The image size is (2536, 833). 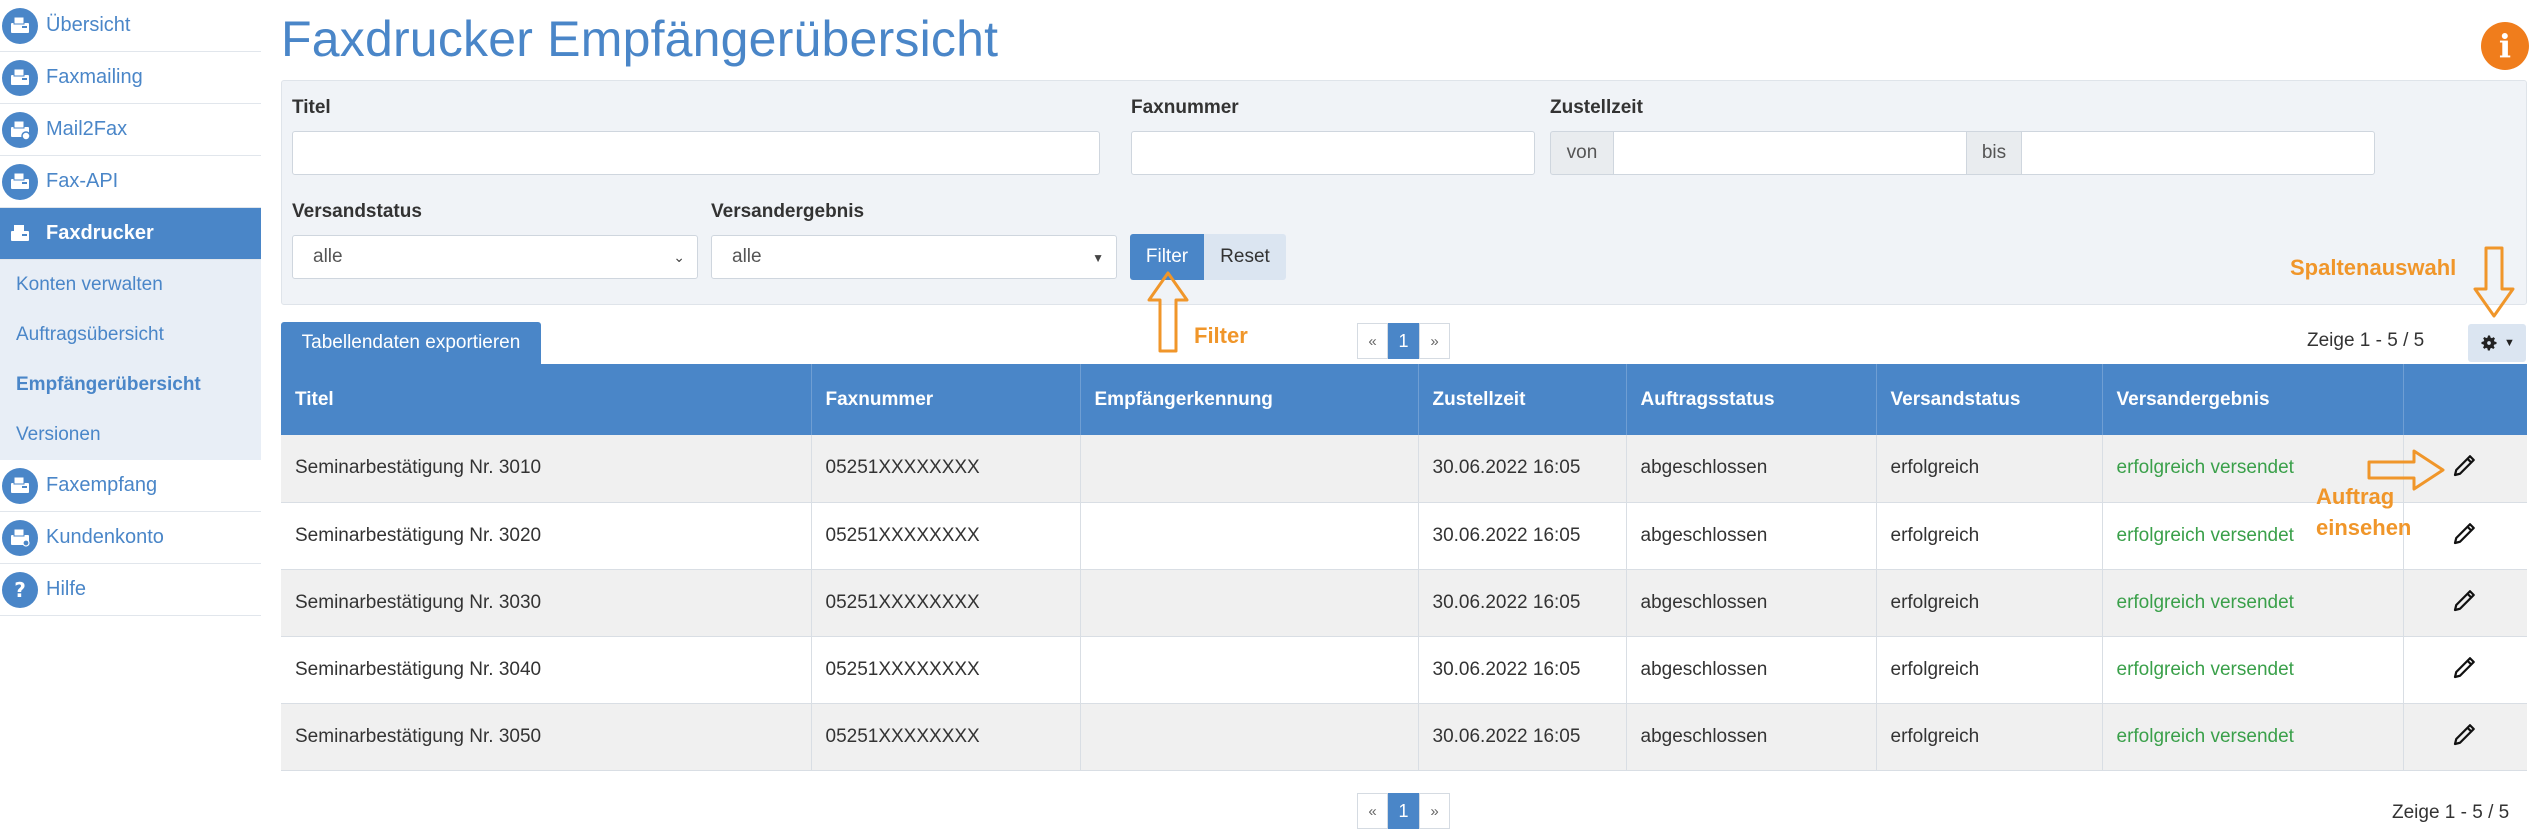 What do you see at coordinates (1168, 312) in the screenshot?
I see `arrow-up-icon` at bounding box center [1168, 312].